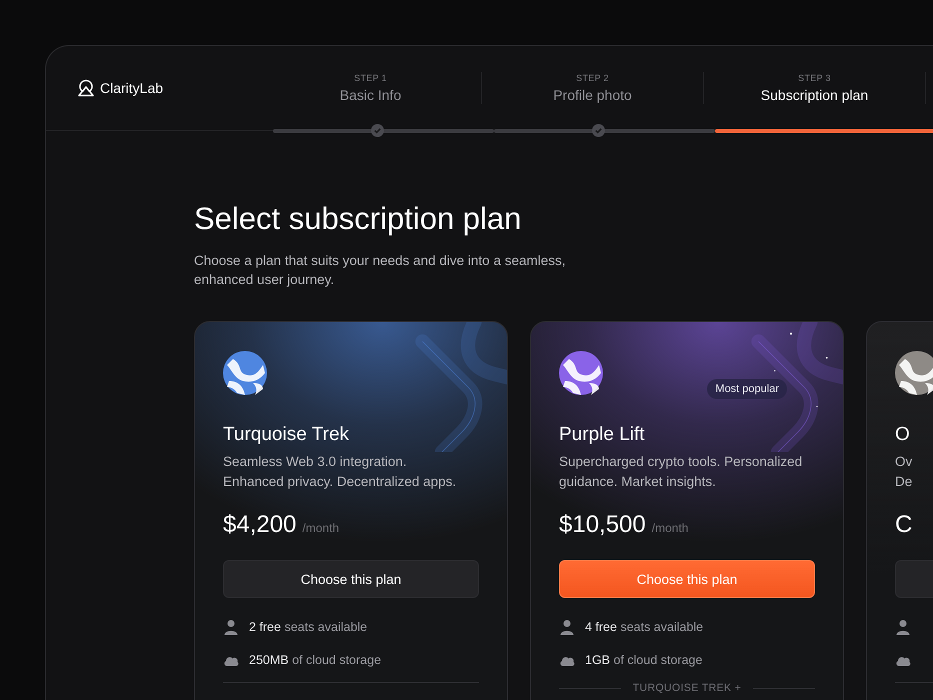 The image size is (933, 700). What do you see at coordinates (687, 688) in the screenshot?
I see `includes-label: TURQUOISE TREK +` at bounding box center [687, 688].